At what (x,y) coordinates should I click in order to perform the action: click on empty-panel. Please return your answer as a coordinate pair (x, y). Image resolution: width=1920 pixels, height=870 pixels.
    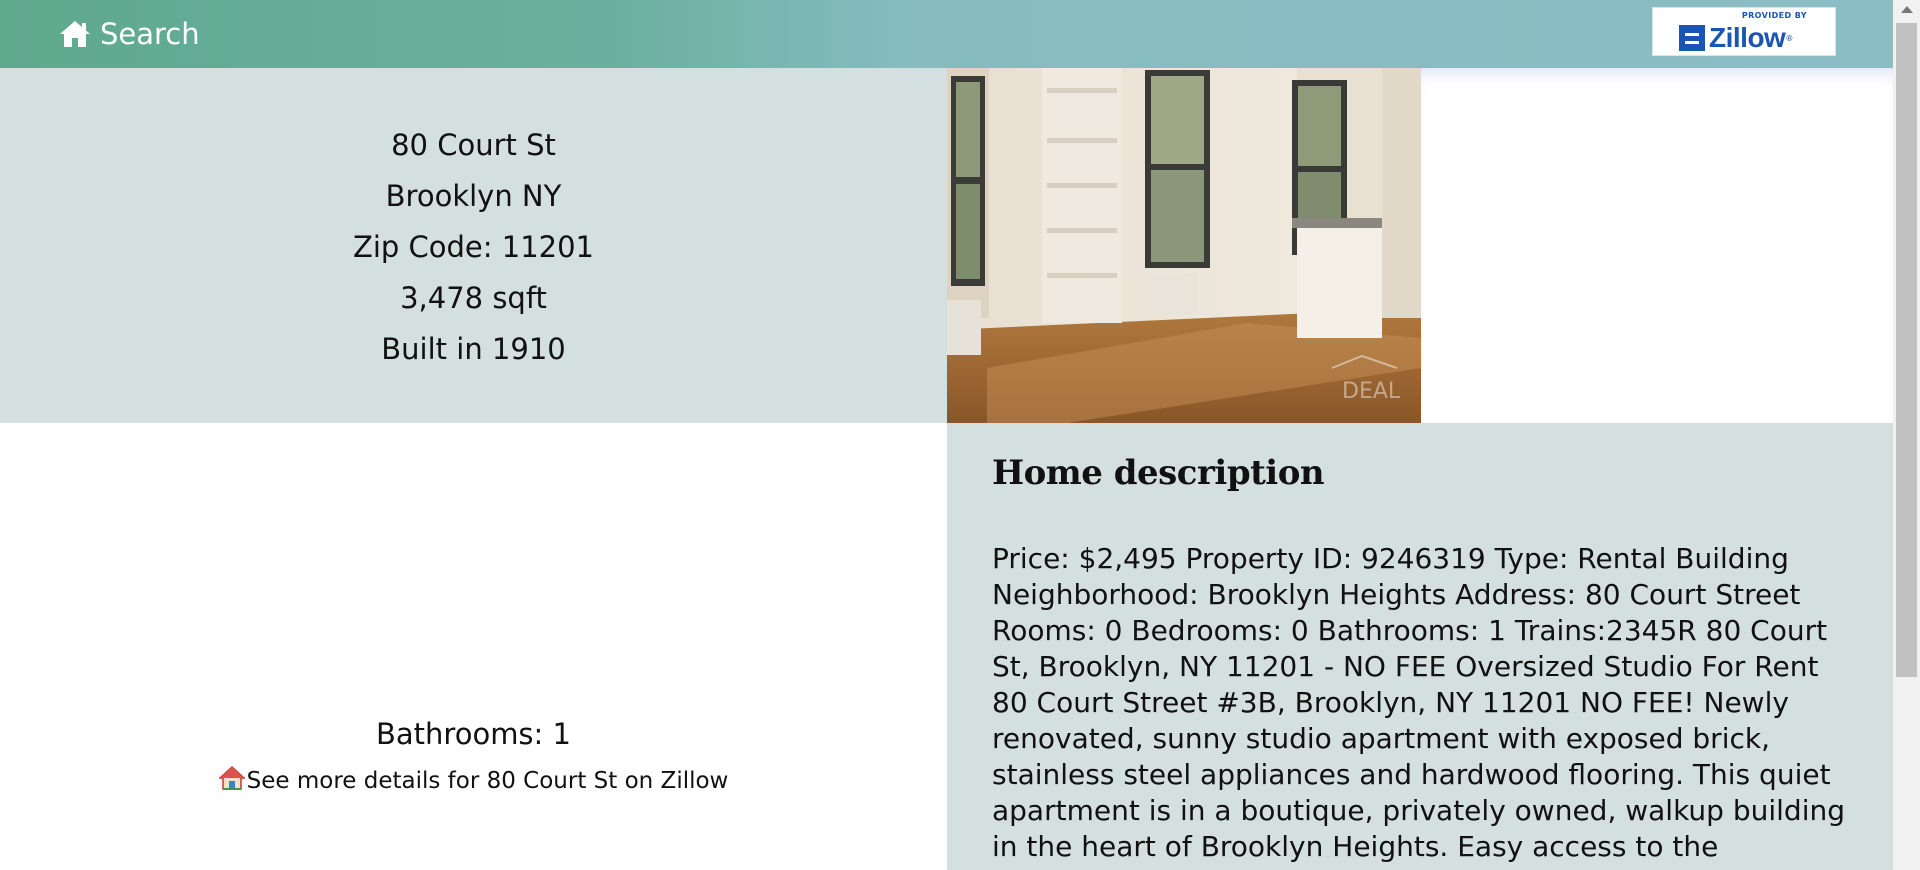
    Looking at the image, I should click on (1657, 245).